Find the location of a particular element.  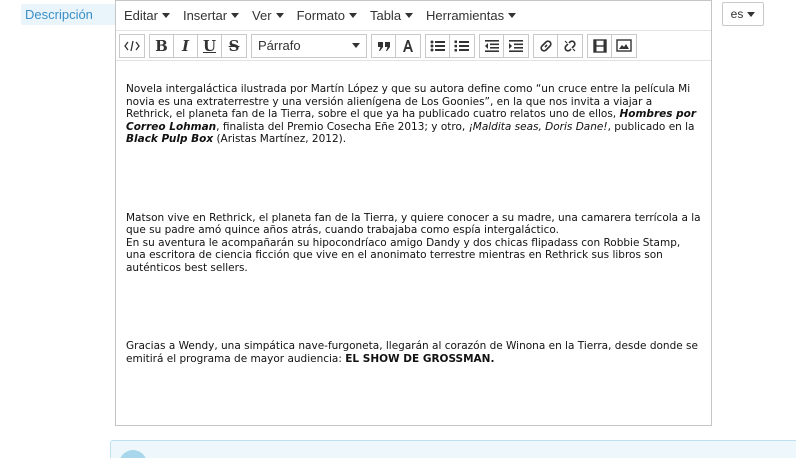

menu-label: Editar is located at coordinates (141, 15).